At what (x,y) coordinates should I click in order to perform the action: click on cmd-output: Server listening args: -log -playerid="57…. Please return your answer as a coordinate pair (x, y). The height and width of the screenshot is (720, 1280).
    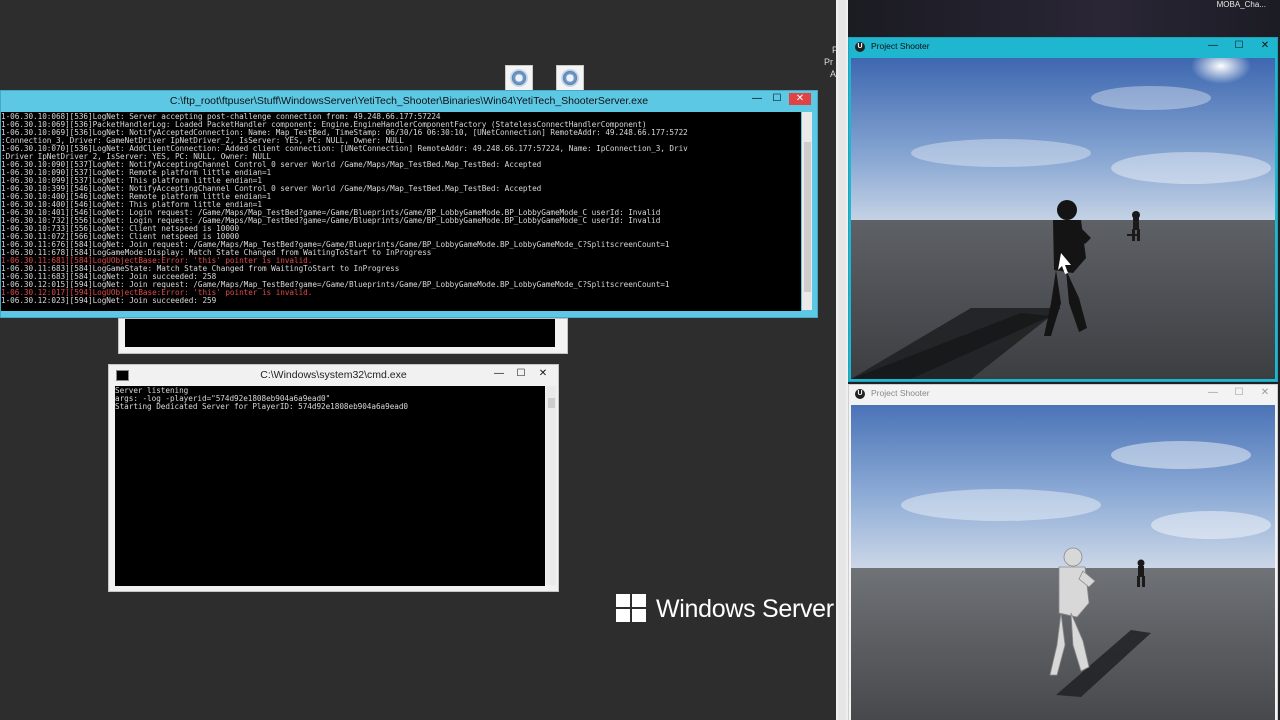
    Looking at the image, I should click on (330, 486).